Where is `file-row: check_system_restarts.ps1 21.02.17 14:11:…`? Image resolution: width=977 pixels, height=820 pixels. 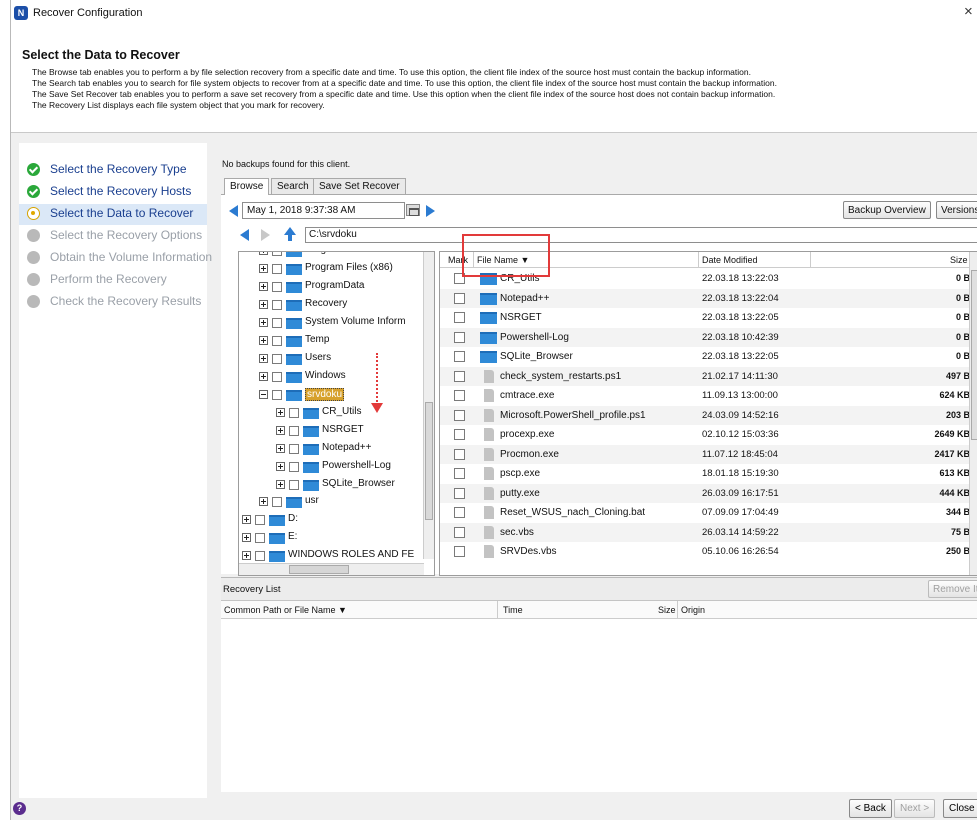
file-row: check_system_restarts.ps1 21.02.17 14:11:… is located at coordinates (705, 376).